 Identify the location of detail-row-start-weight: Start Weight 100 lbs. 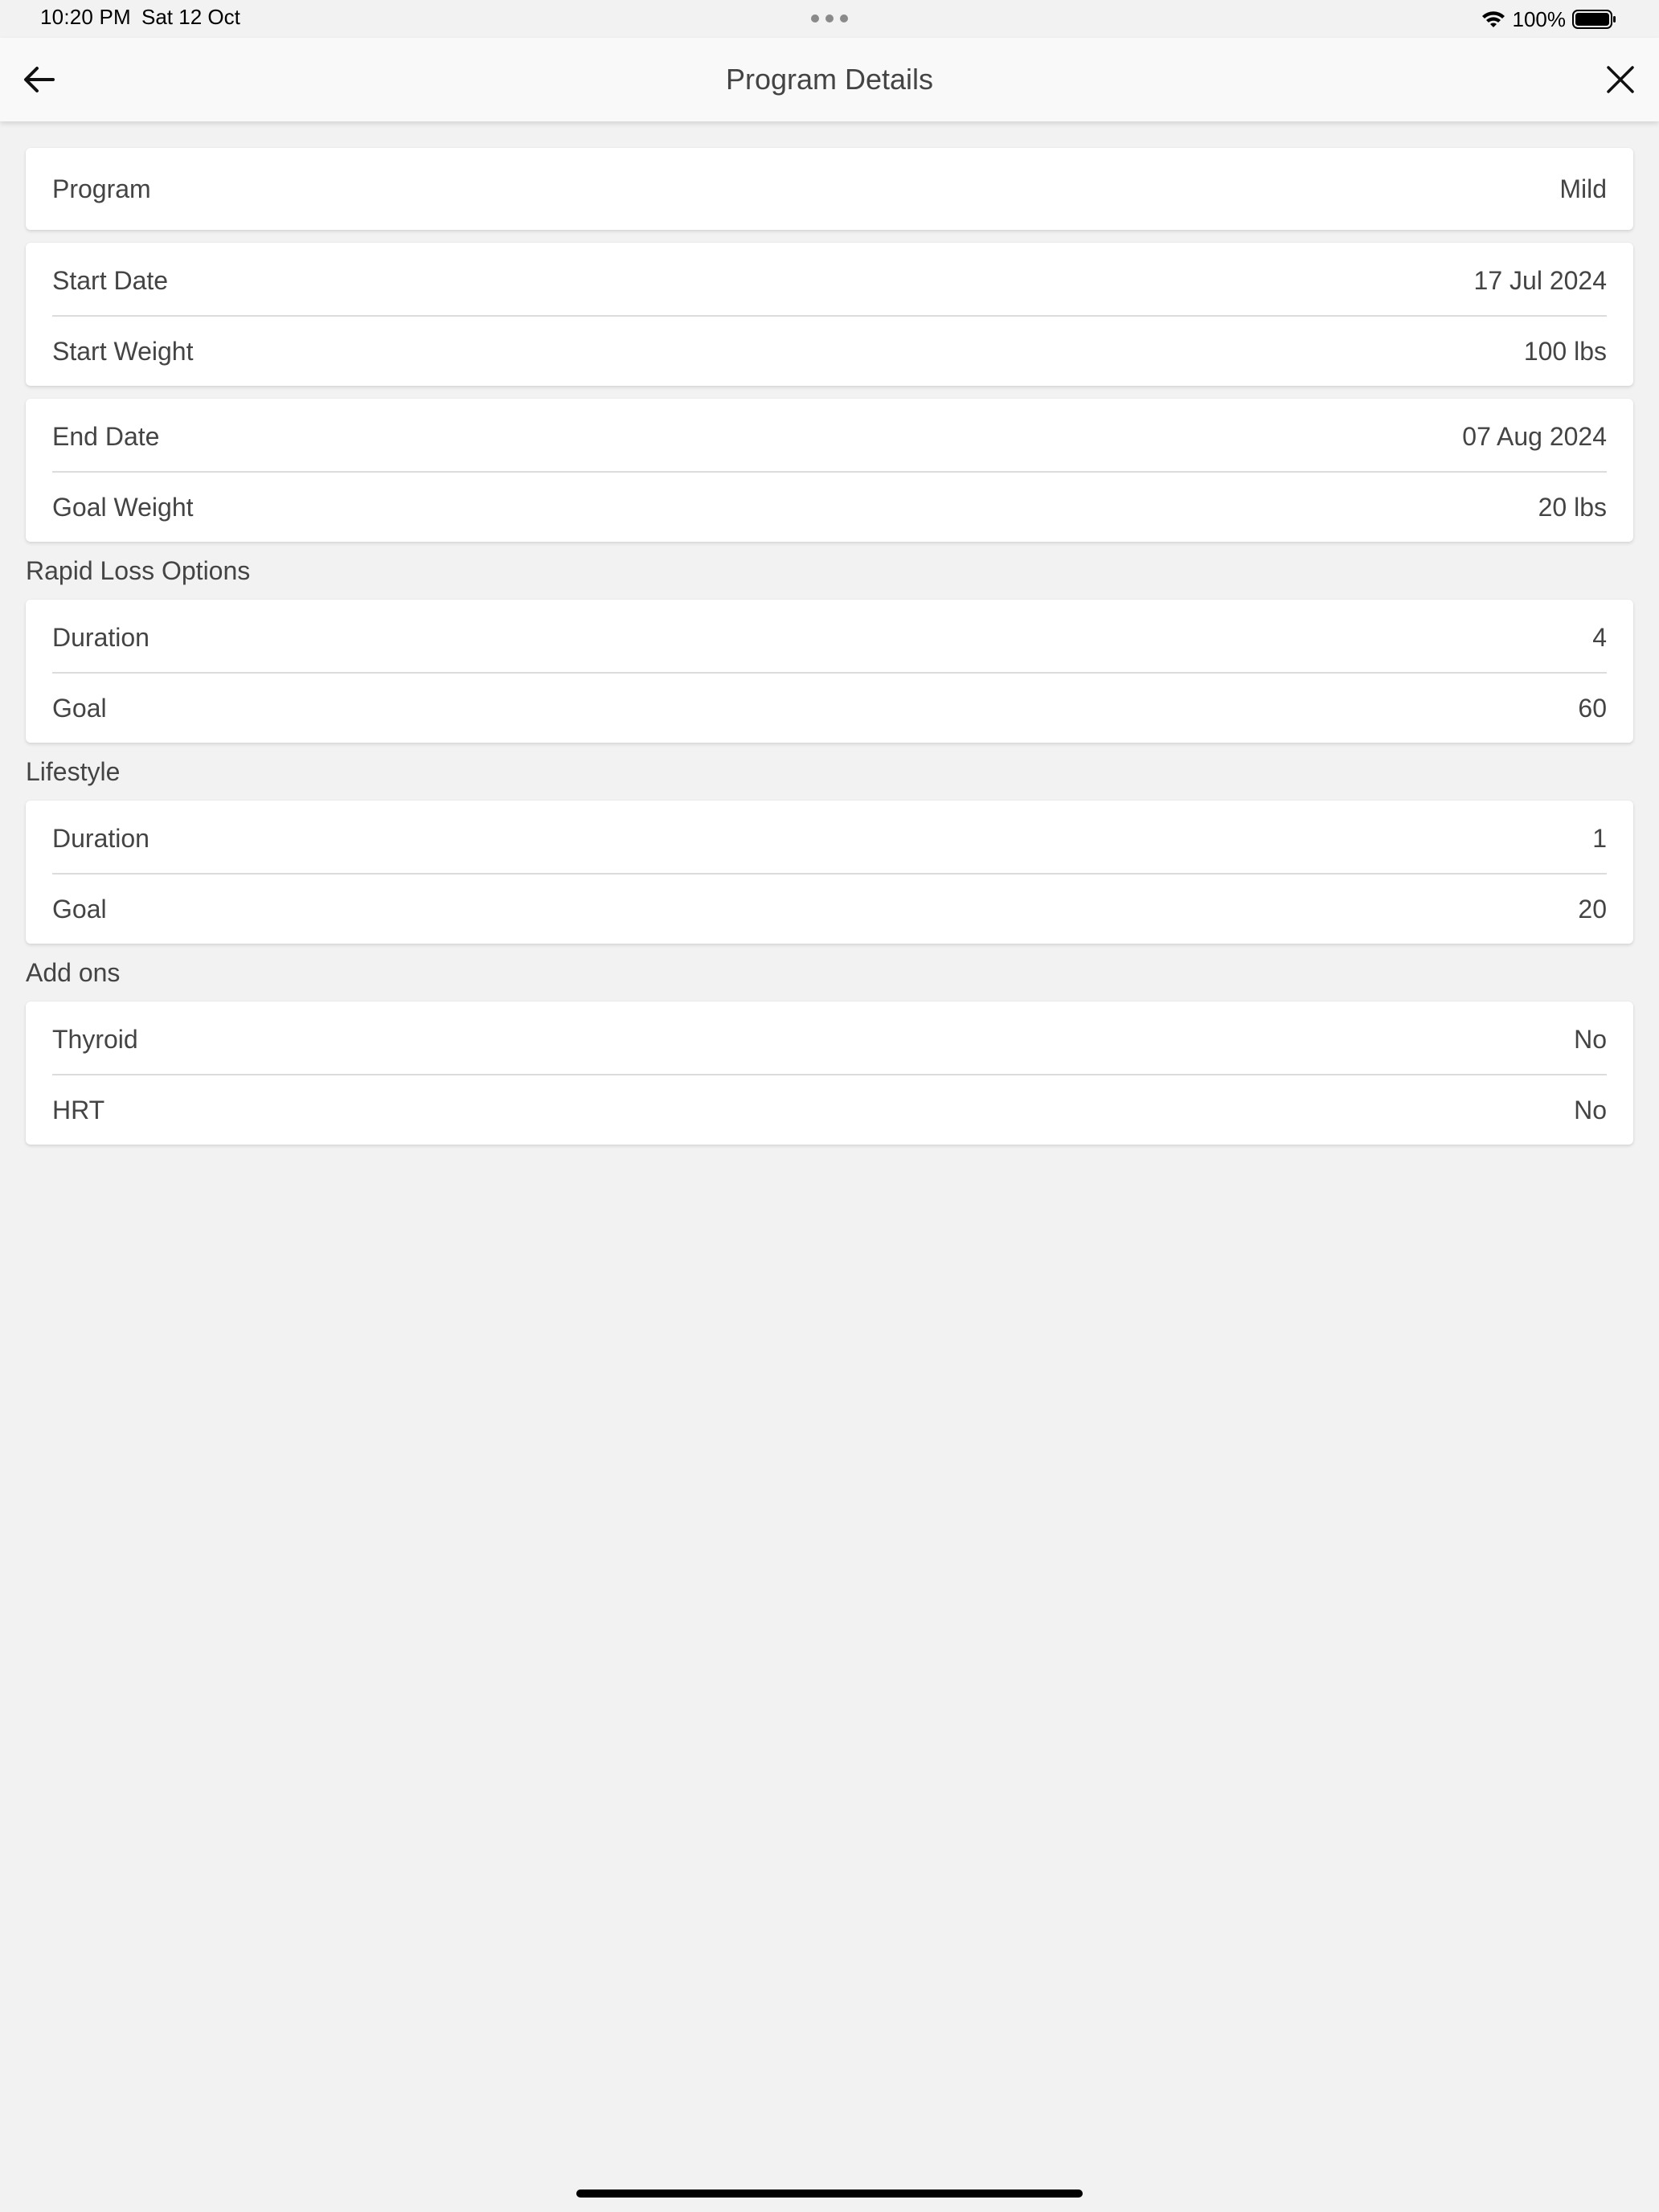
(829, 350).